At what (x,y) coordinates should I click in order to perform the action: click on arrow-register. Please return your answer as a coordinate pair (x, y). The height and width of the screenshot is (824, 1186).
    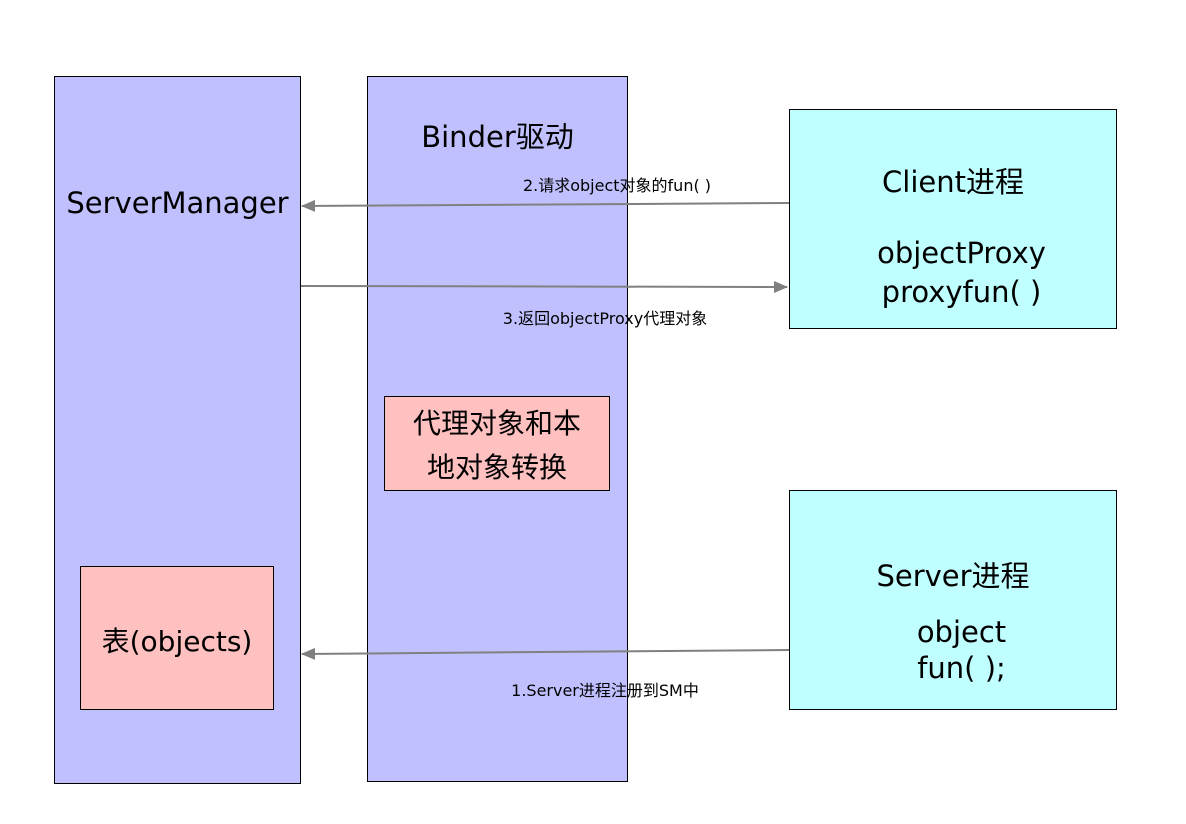
    Looking at the image, I should click on (545, 653).